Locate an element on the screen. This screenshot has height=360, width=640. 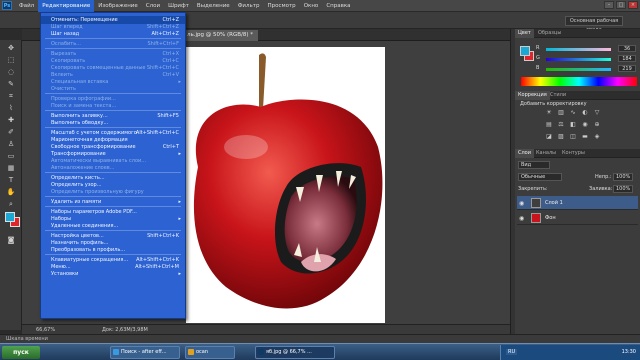
hand-tool-icon: ✋ is located at coordinates (11, 192).